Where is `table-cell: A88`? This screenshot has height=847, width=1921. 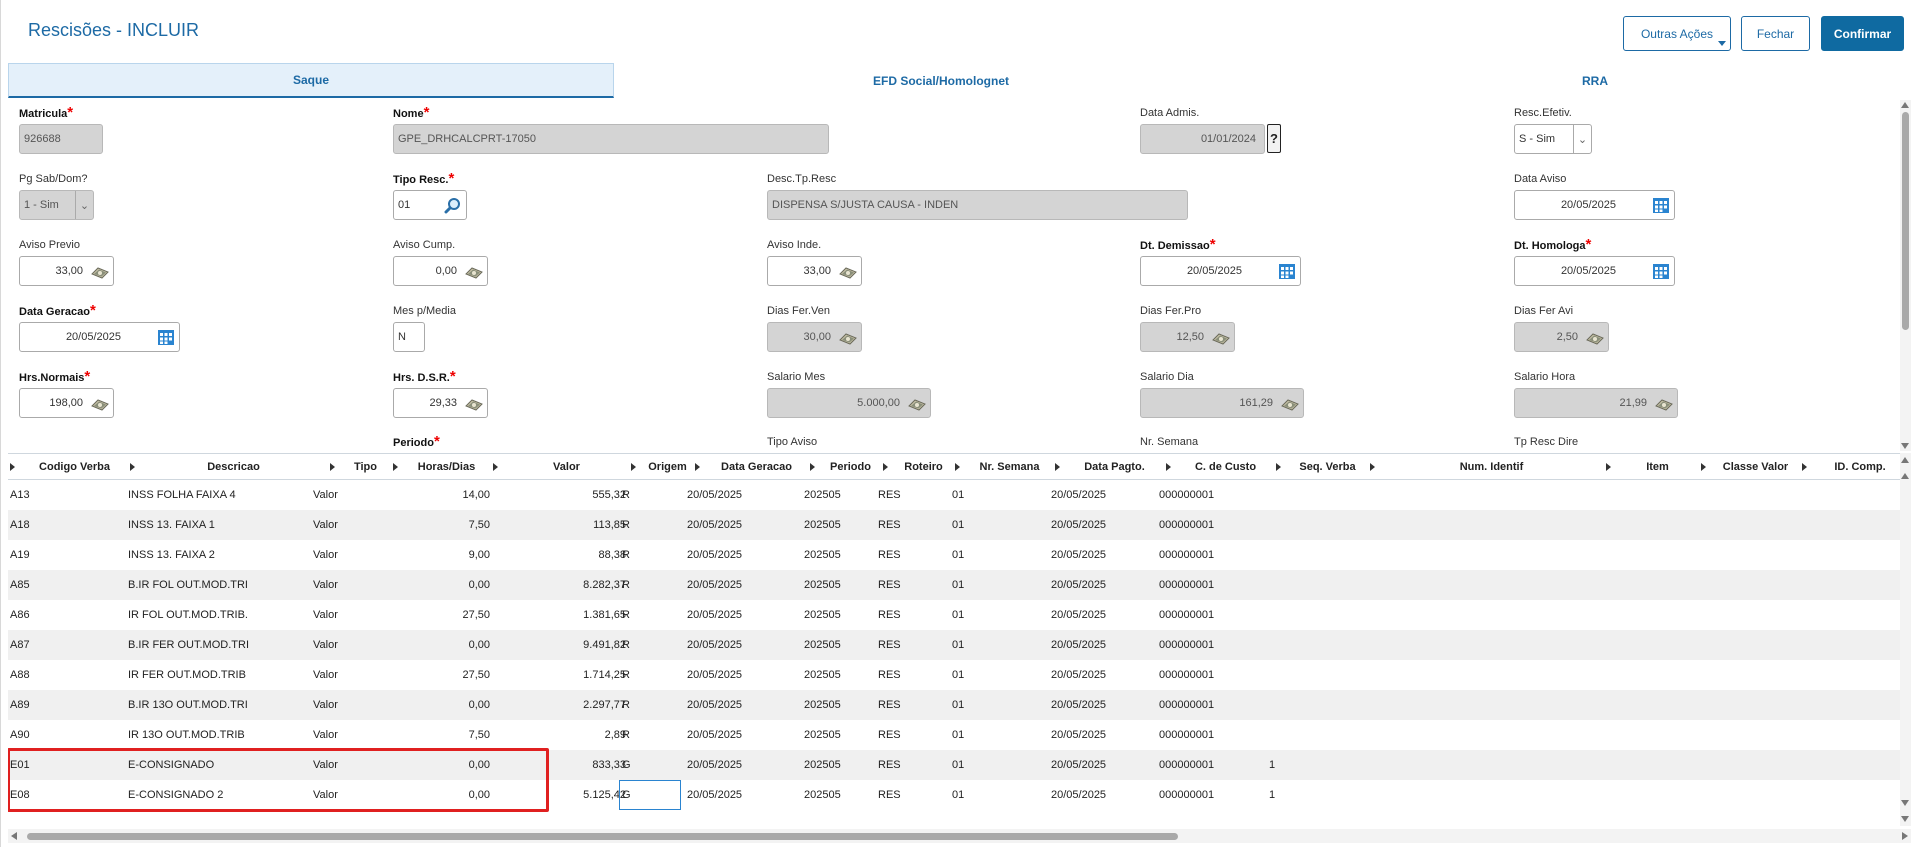
table-cell: A88 is located at coordinates (55, 675).